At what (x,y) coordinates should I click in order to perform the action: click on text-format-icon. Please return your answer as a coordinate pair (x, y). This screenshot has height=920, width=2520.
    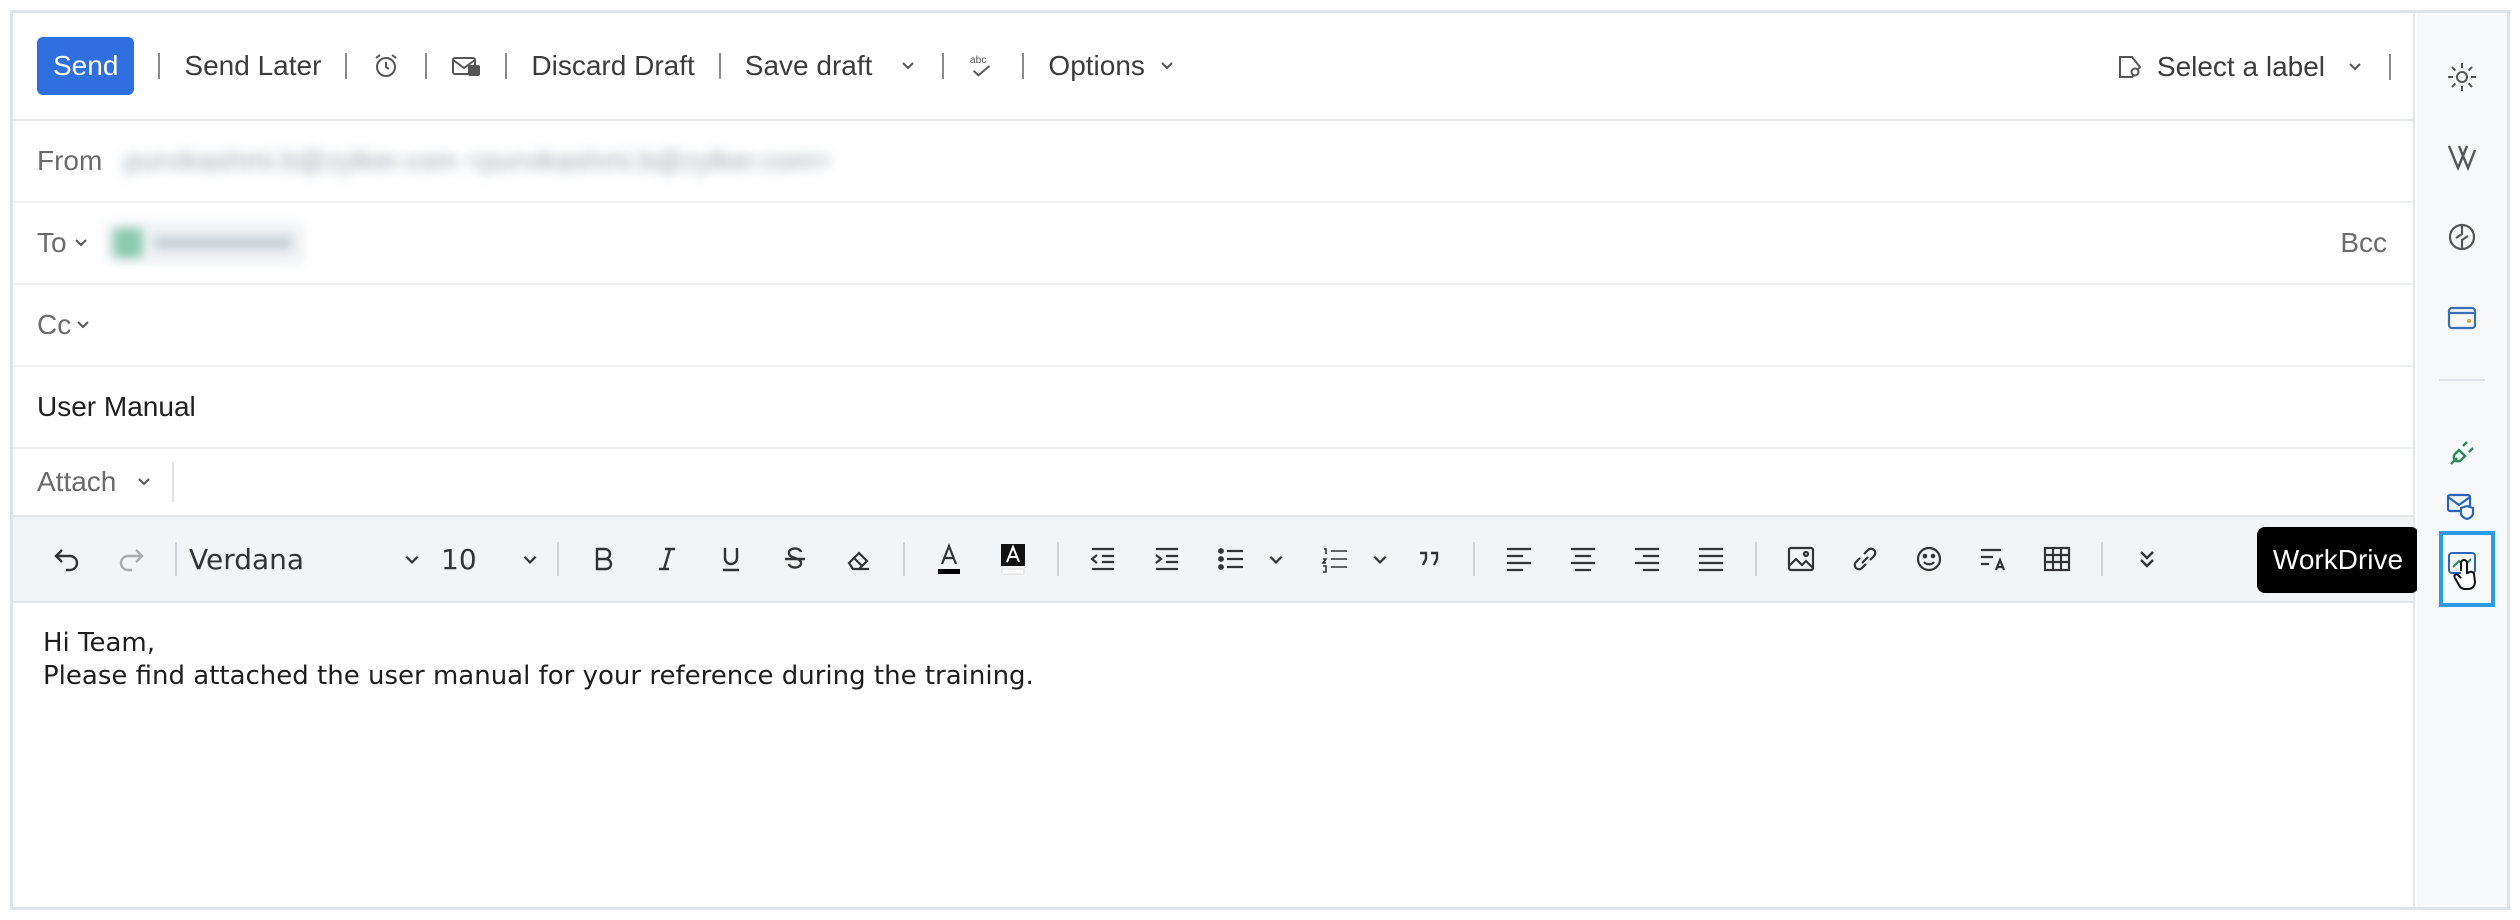
    Looking at the image, I should click on (1993, 559).